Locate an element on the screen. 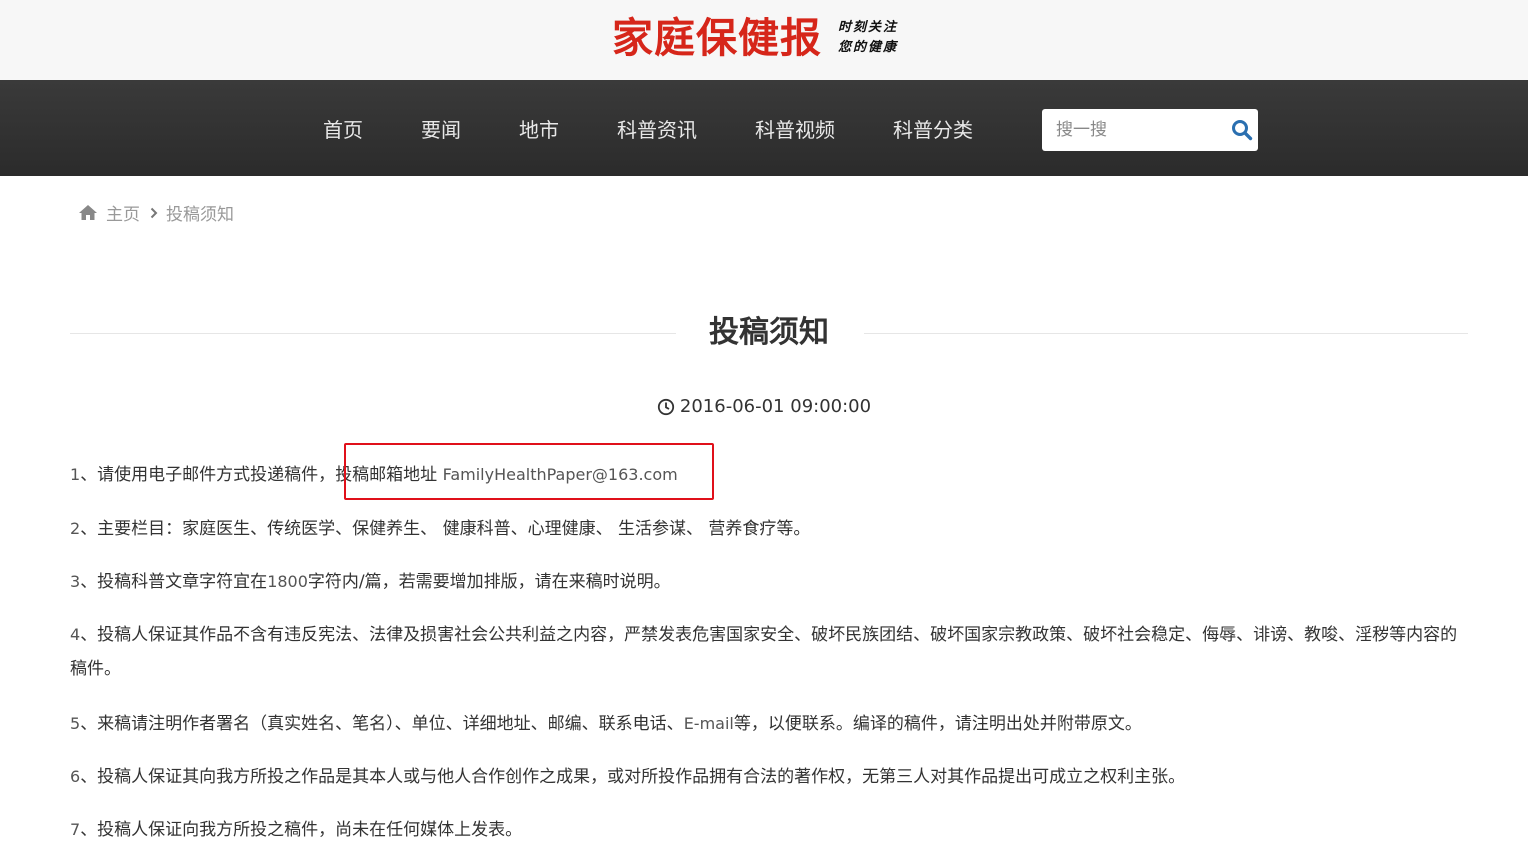  logo-text: 家庭保健报 is located at coordinates (717, 38).